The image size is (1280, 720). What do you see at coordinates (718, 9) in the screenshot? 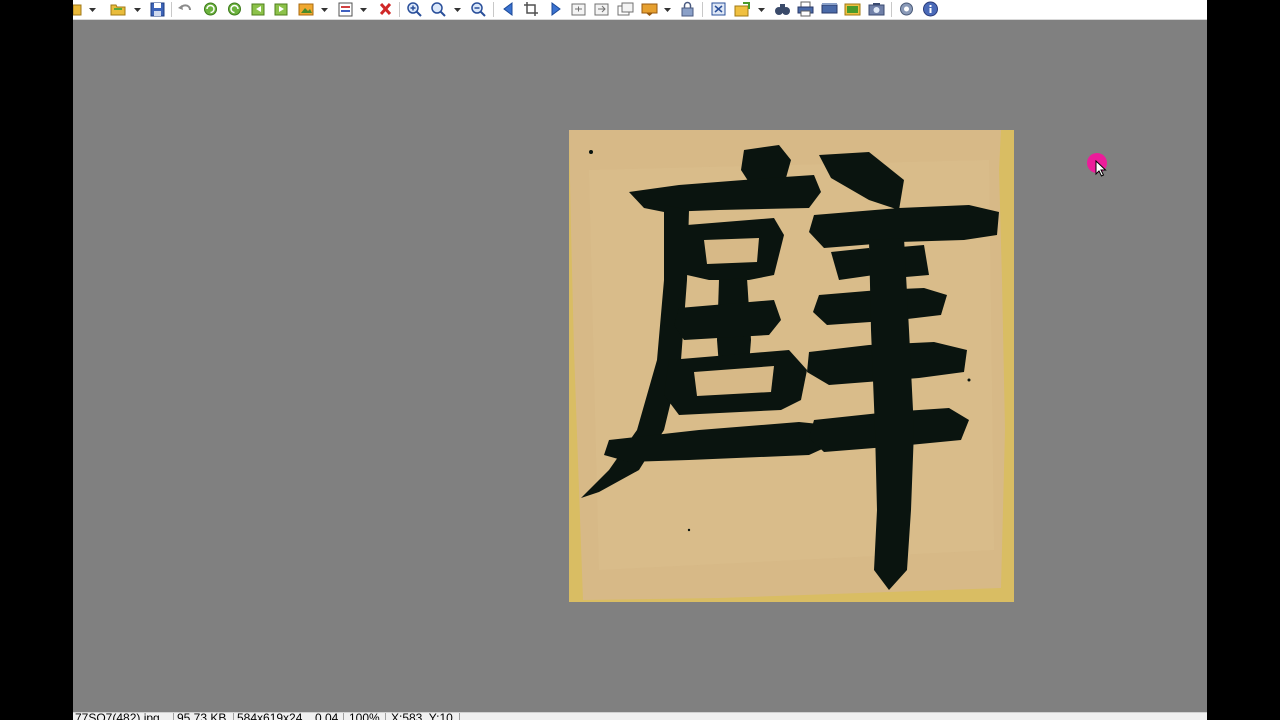
I see `resize-icon` at bounding box center [718, 9].